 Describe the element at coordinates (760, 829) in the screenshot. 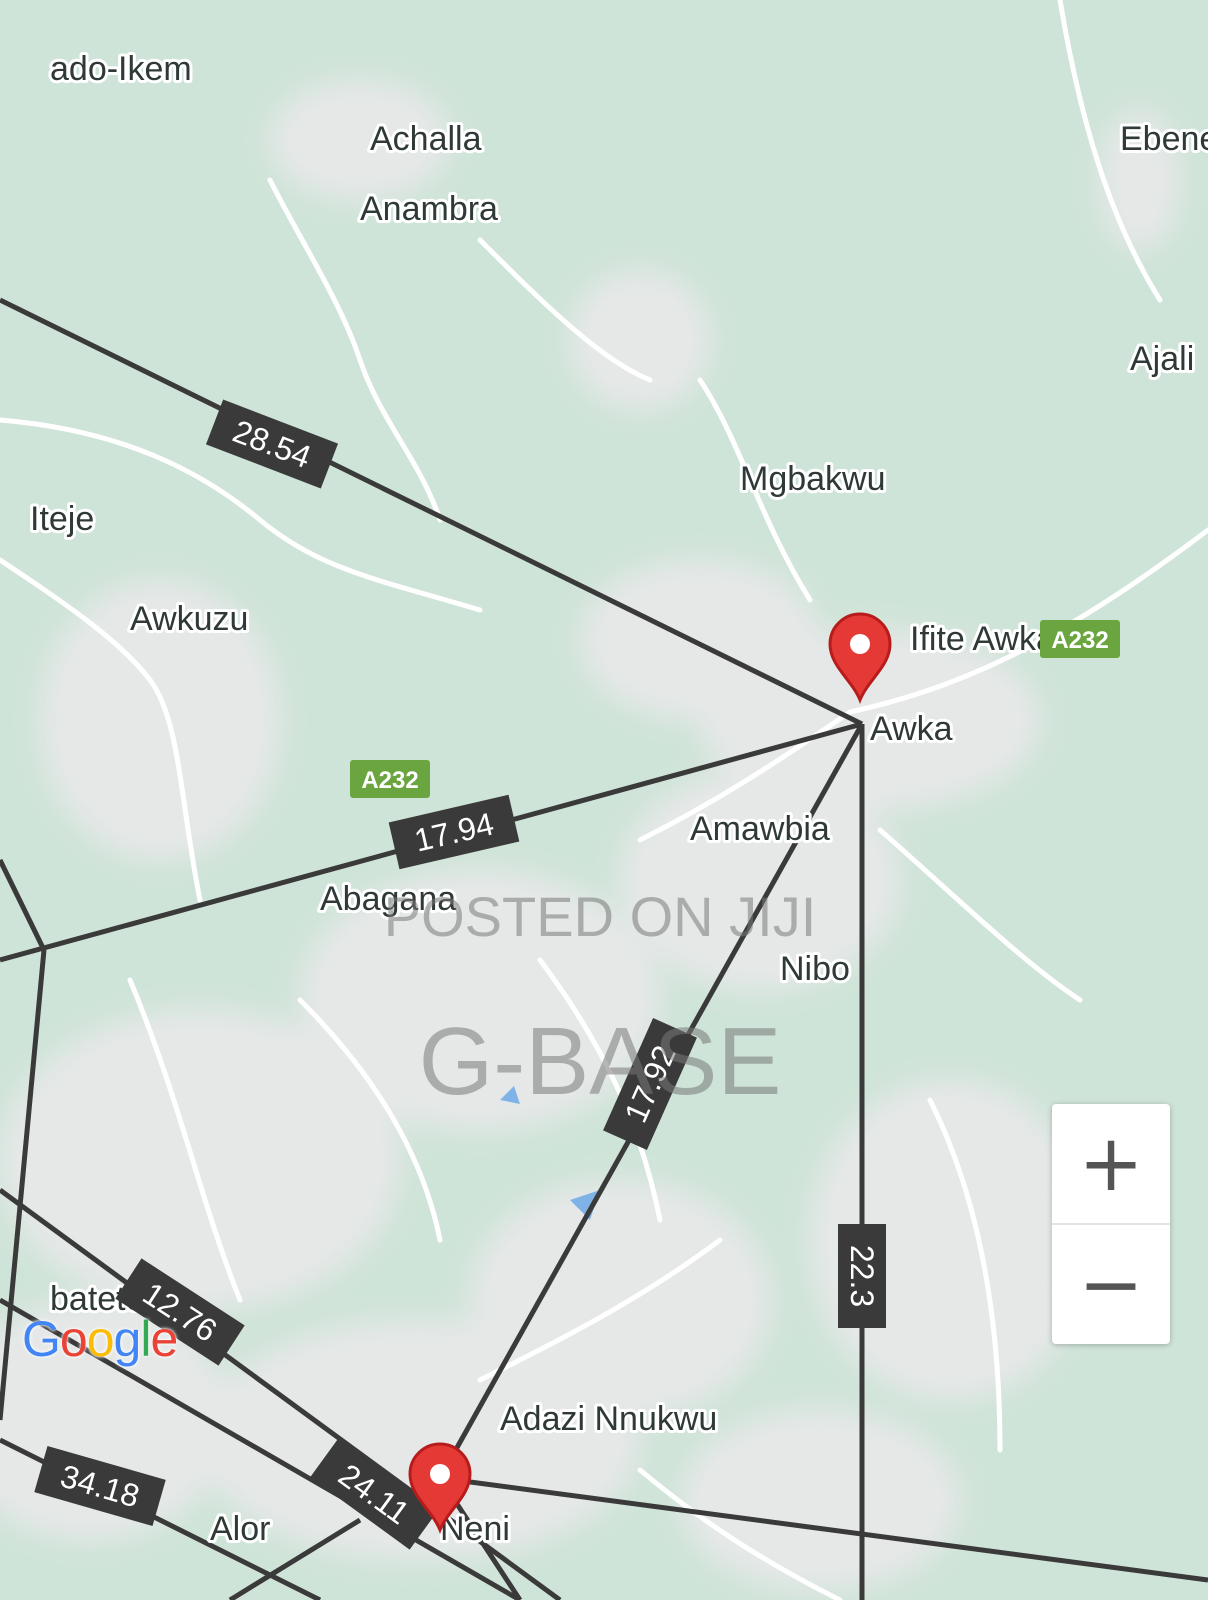

I see `place-label: Amawbia` at that location.